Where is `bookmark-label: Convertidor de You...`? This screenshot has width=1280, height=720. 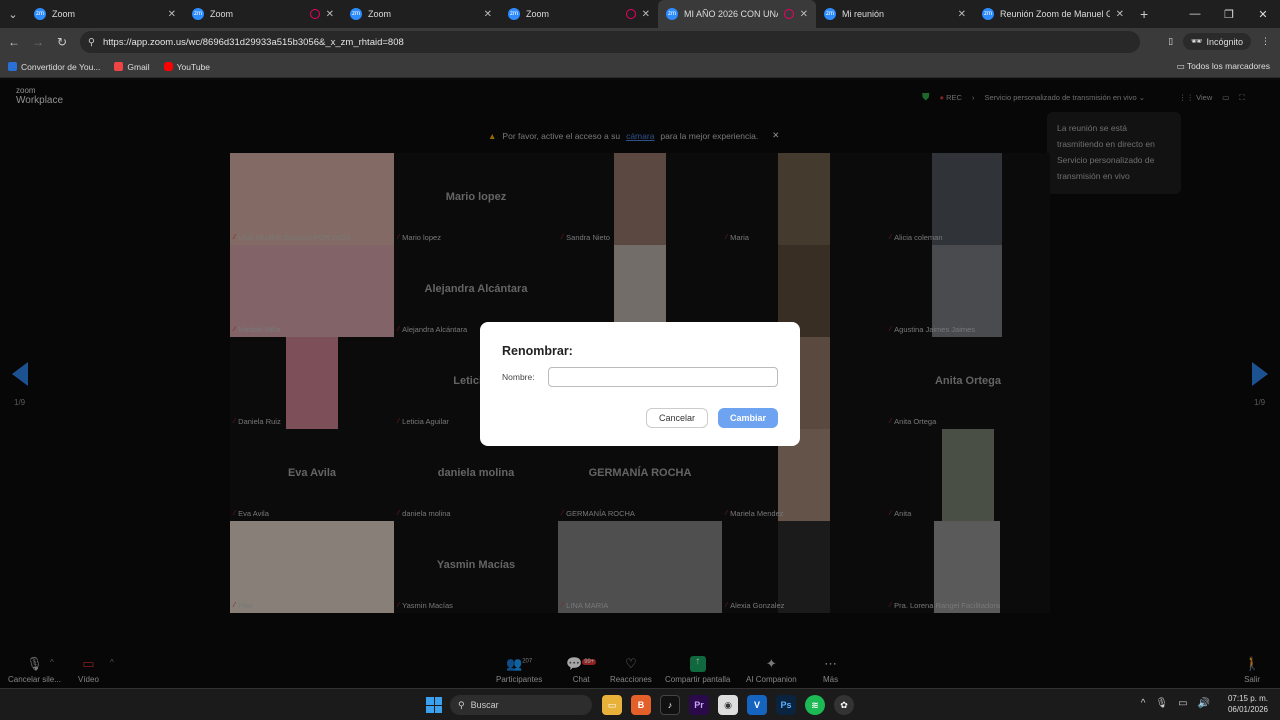
bookmark-label: Convertidor de You... is located at coordinates (61, 66).